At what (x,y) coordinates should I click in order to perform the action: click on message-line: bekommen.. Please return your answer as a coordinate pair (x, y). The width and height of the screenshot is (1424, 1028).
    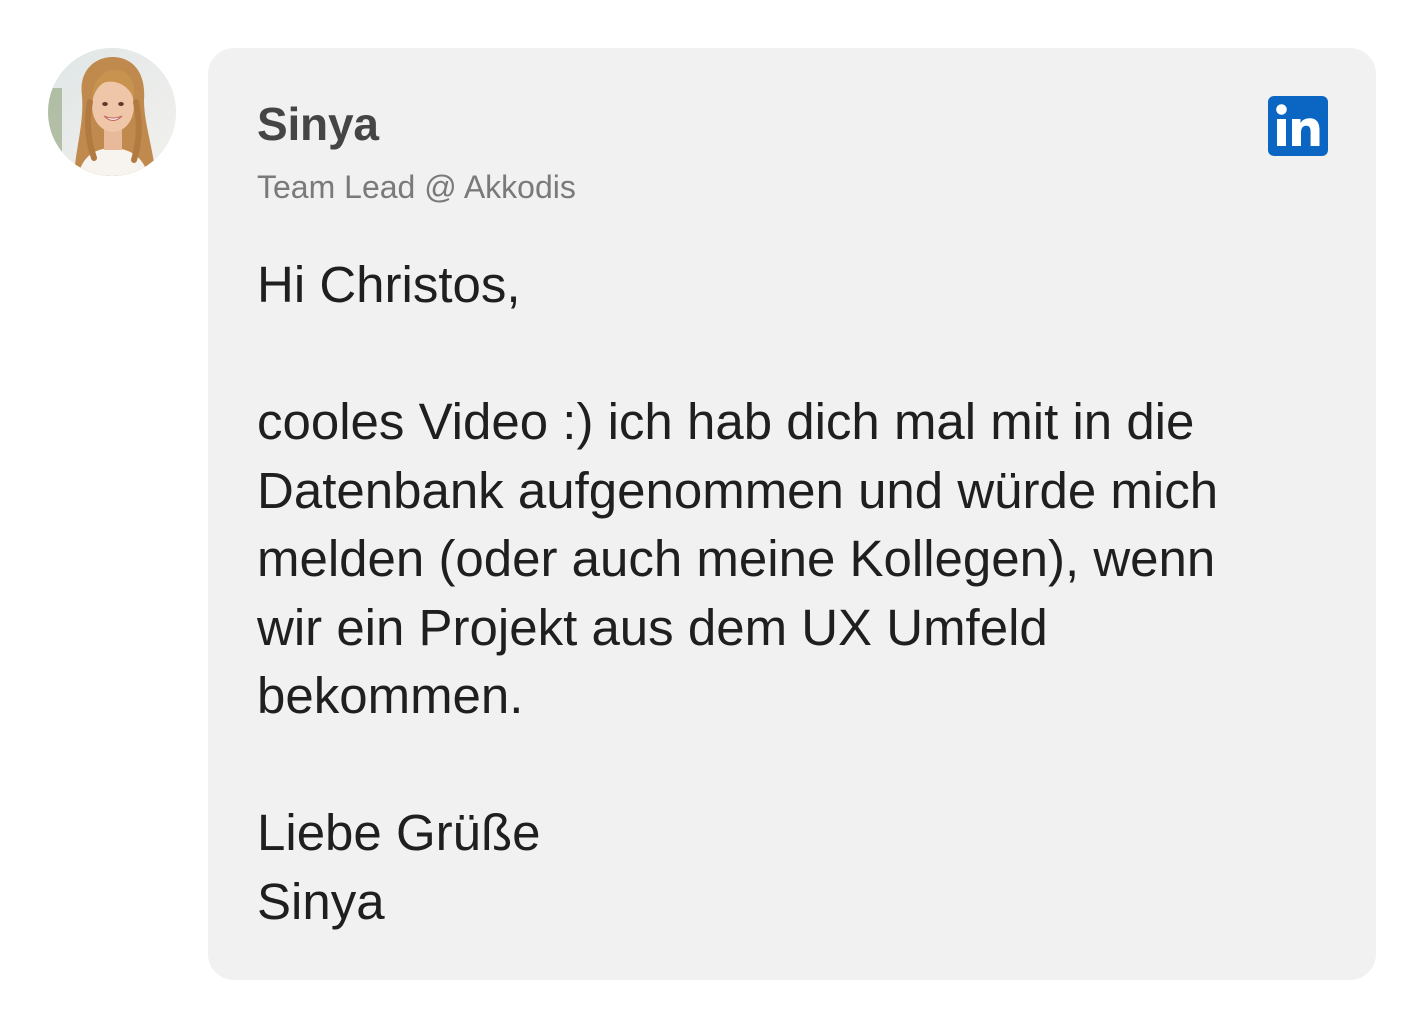
    Looking at the image, I should click on (390, 695).